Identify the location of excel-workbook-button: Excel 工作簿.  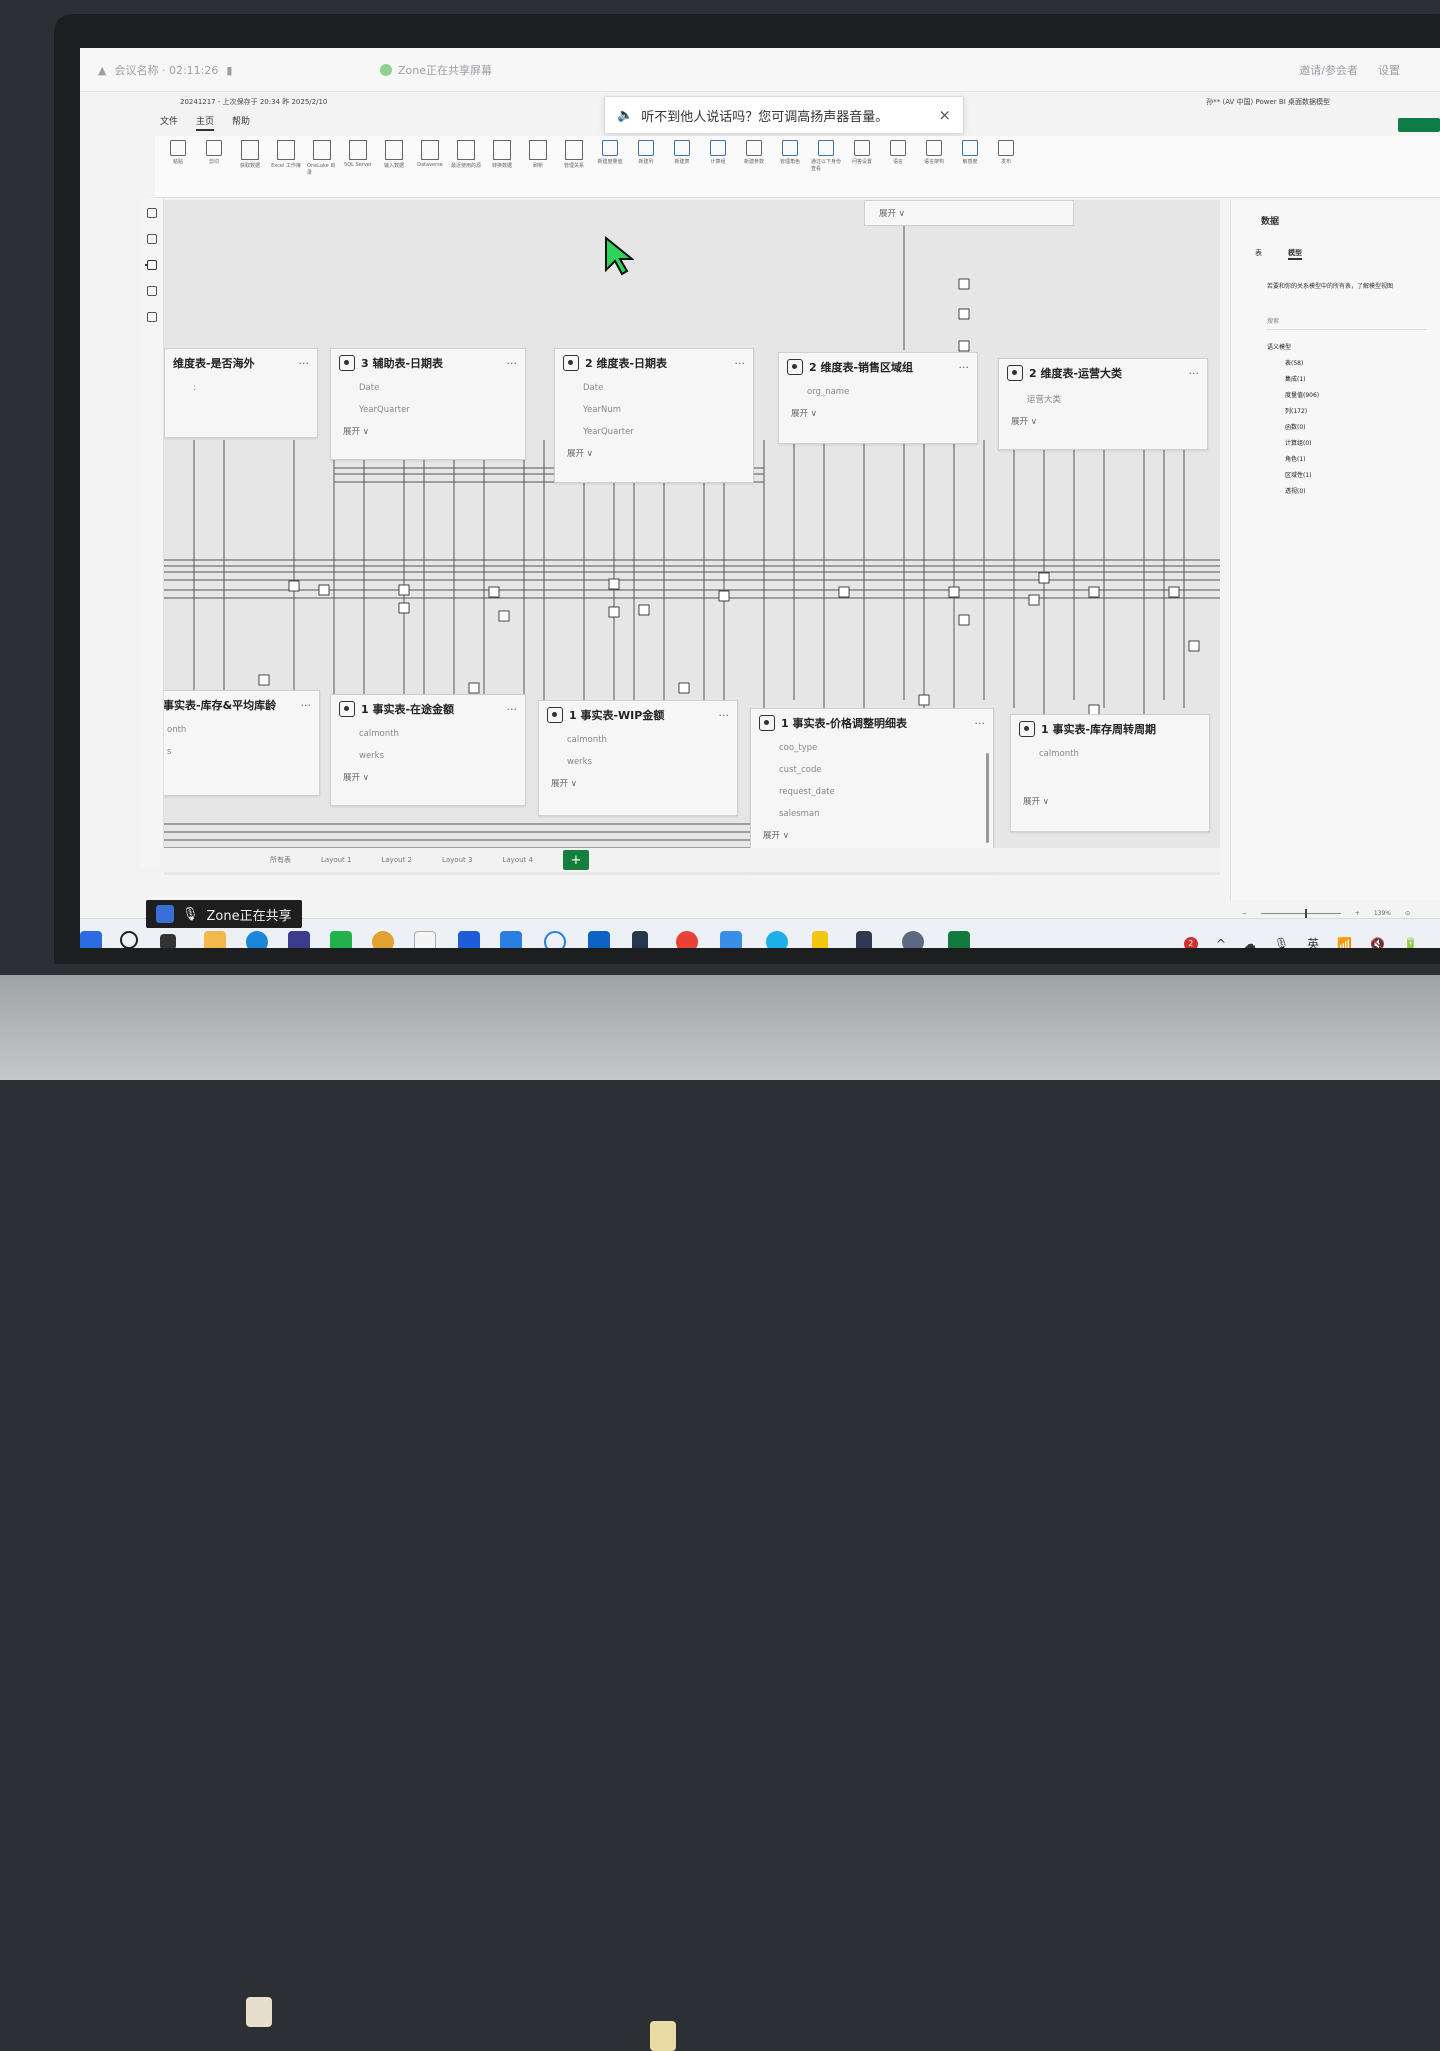
(286, 166).